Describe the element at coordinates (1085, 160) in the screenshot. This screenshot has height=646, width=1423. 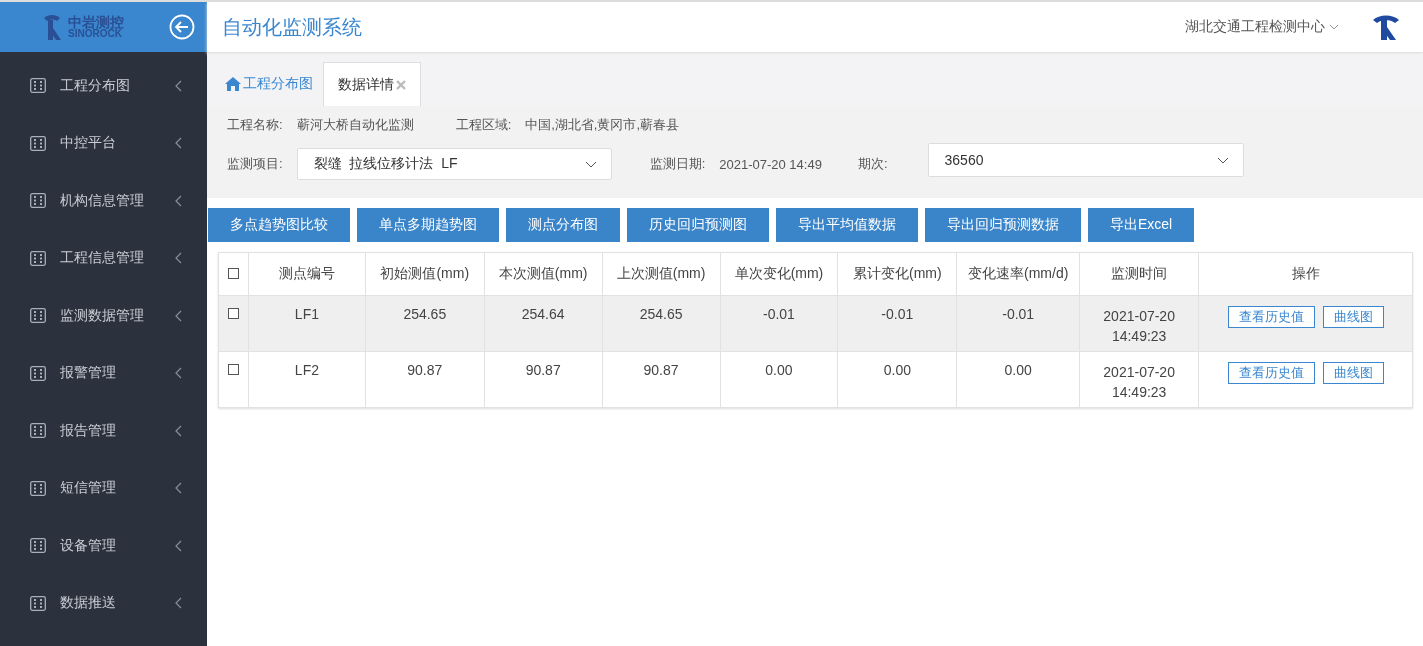
I see `period-select: 36560` at that location.